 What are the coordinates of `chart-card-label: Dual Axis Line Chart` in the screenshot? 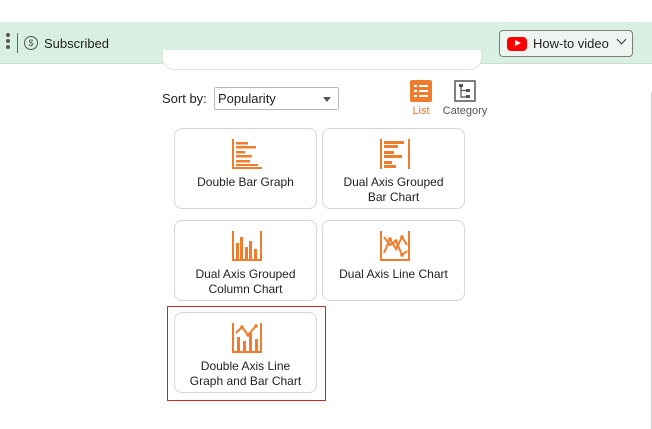 It's located at (393, 274).